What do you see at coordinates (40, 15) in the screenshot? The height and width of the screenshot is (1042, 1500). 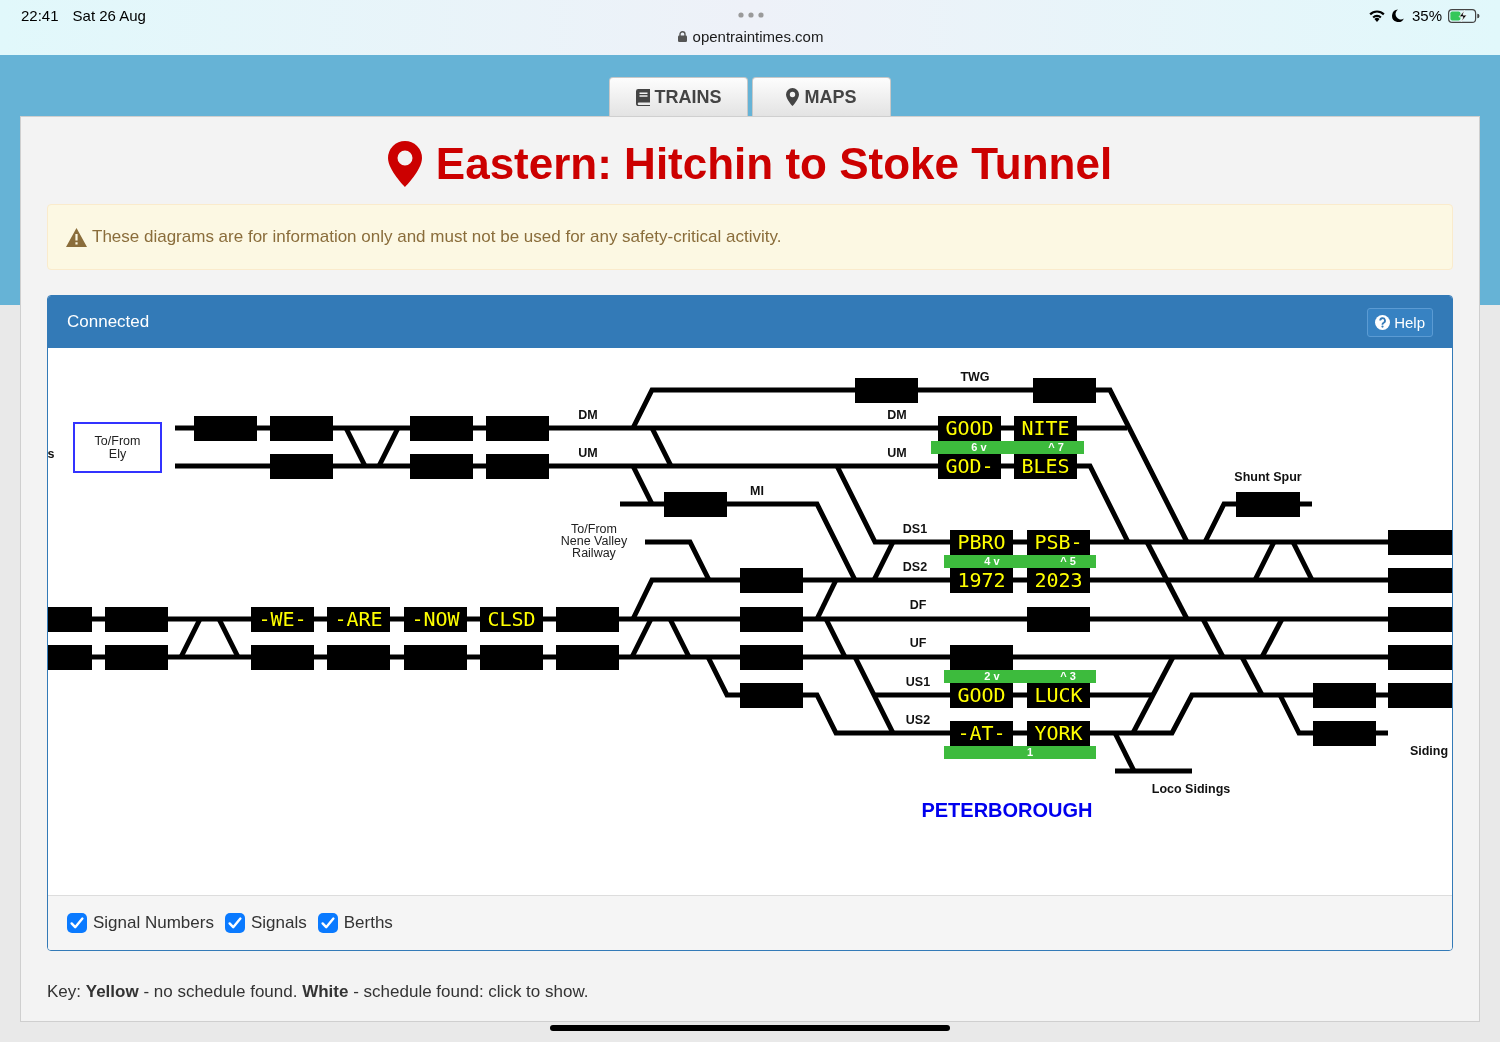 I see `clock-time: 22:41` at bounding box center [40, 15].